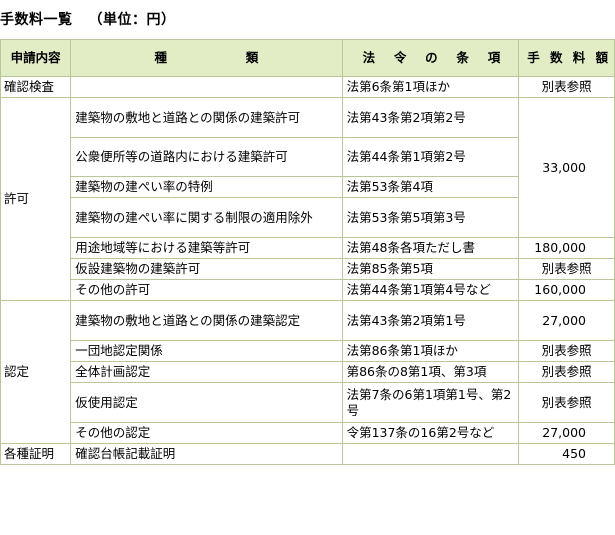 This screenshot has height=535, width=615. I want to click on cell-application-permit: 許可, so click(36, 199).